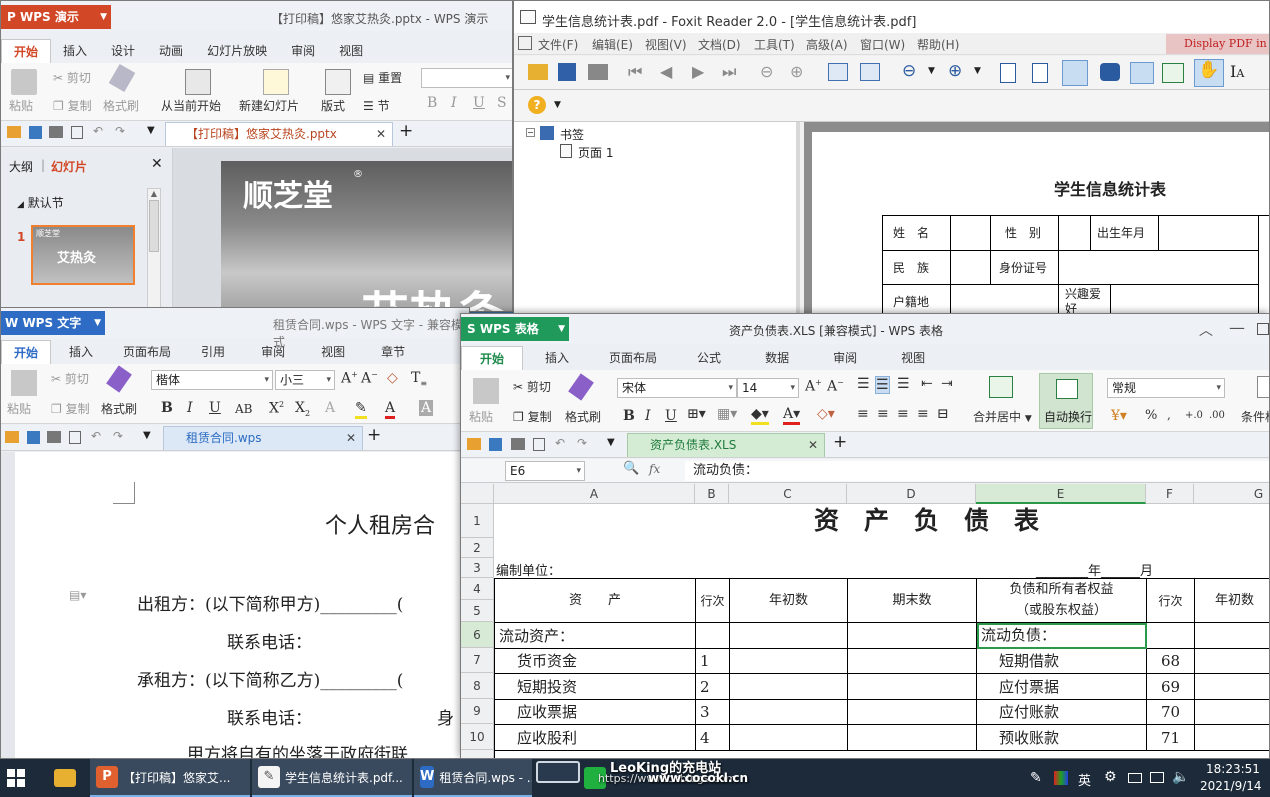 The height and width of the screenshot is (797, 1270). I want to click on cell-f6, so click(1171, 636).